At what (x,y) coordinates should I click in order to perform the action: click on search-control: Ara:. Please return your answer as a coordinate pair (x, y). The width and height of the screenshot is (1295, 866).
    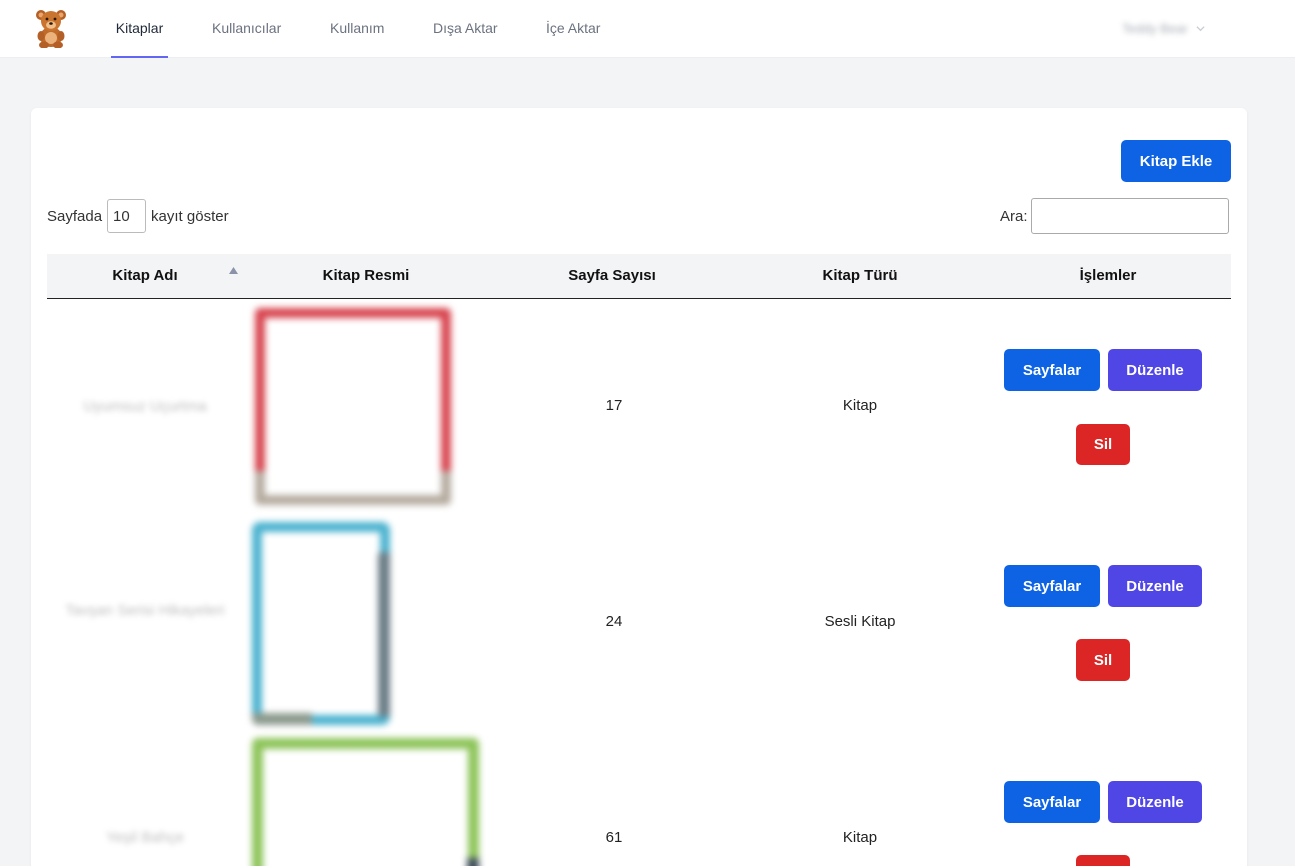
    Looking at the image, I should click on (1114, 216).